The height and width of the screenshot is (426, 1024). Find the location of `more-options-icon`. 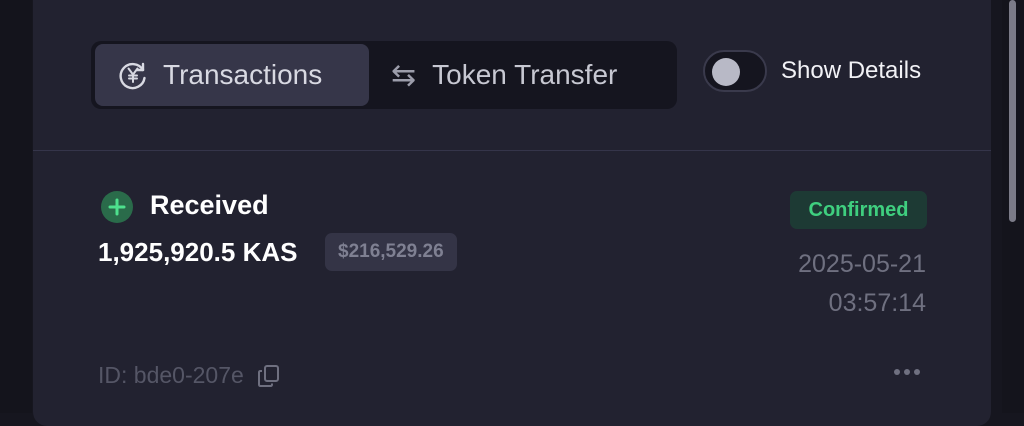

more-options-icon is located at coordinates (907, 372).